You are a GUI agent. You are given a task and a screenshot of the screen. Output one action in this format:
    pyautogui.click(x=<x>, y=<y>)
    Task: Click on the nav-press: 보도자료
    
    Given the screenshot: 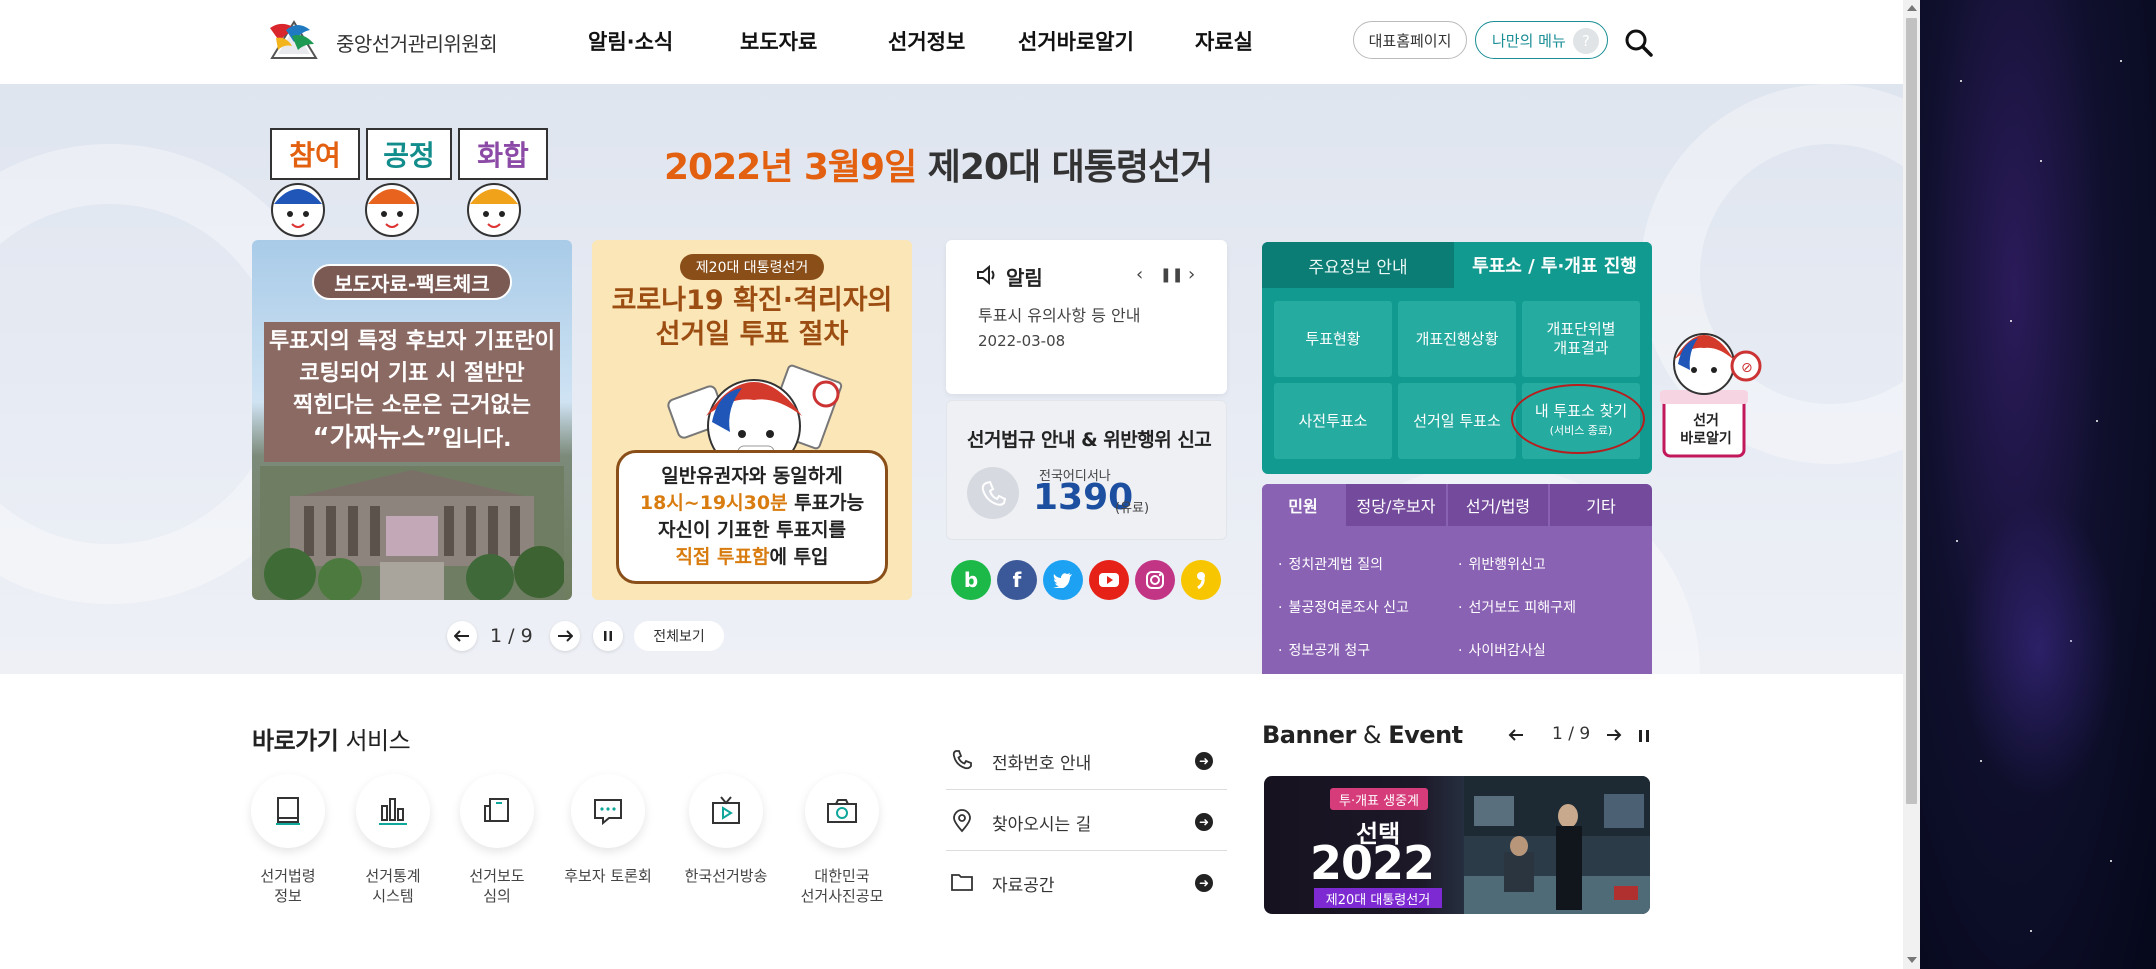 What is the action you would take?
    pyautogui.click(x=778, y=41)
    